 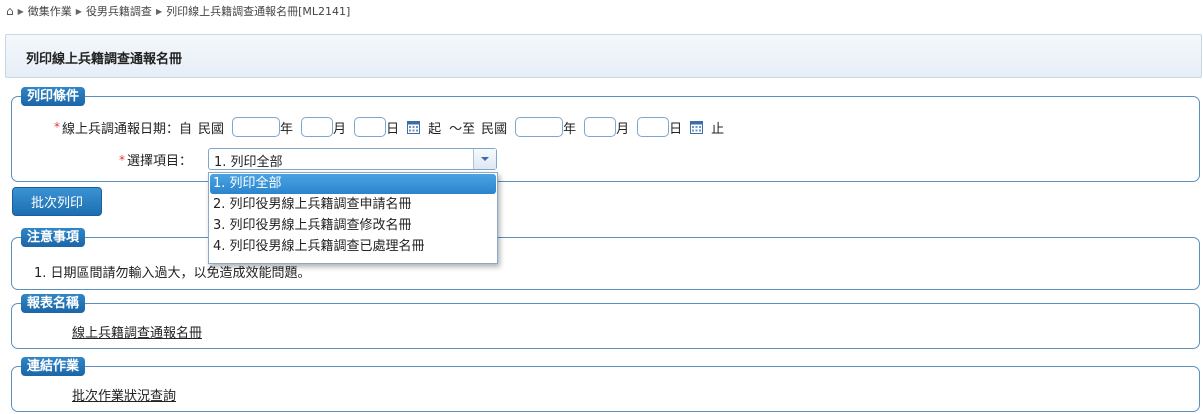 I want to click on breadcrumb: ⌂ ▶ 徵集作業 ▶ 役男兵籍調查 ▶ 列印線上兵籍調查通報名冊[ML2141], so click(x=178, y=11).